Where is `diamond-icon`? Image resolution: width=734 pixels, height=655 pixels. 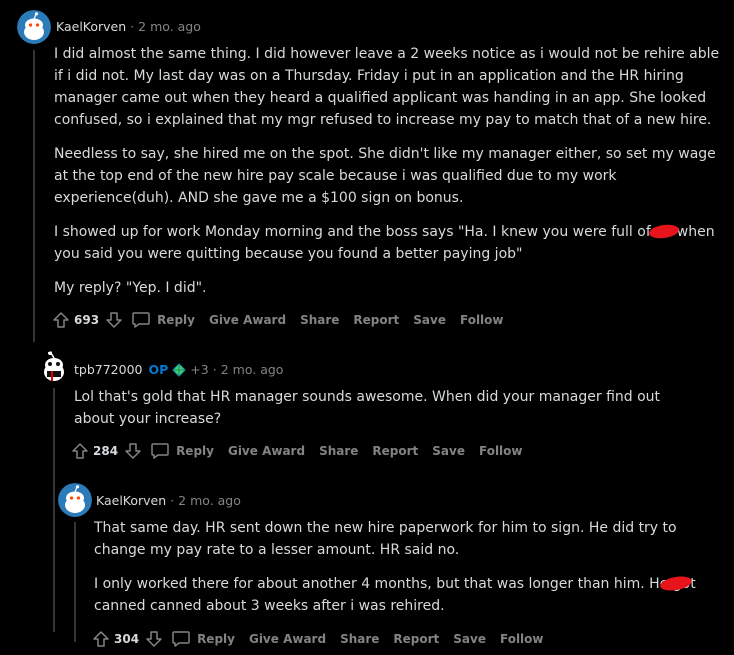 diamond-icon is located at coordinates (179, 369).